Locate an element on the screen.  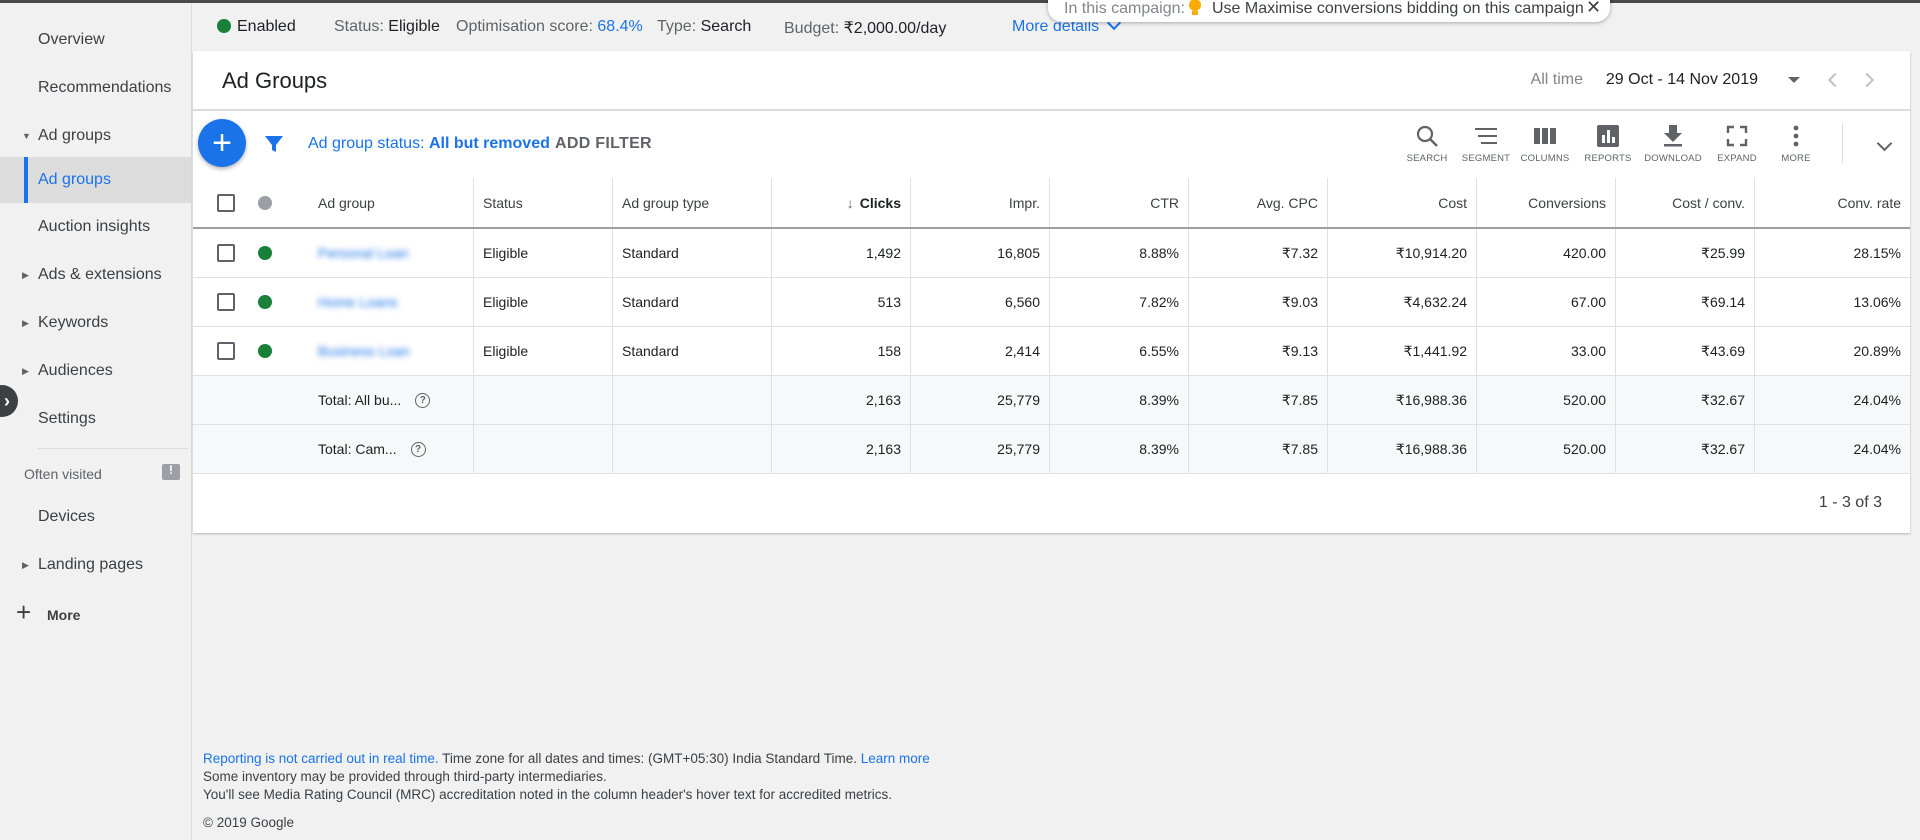
expand-tool-button: EXPAND is located at coordinates (1737, 143).